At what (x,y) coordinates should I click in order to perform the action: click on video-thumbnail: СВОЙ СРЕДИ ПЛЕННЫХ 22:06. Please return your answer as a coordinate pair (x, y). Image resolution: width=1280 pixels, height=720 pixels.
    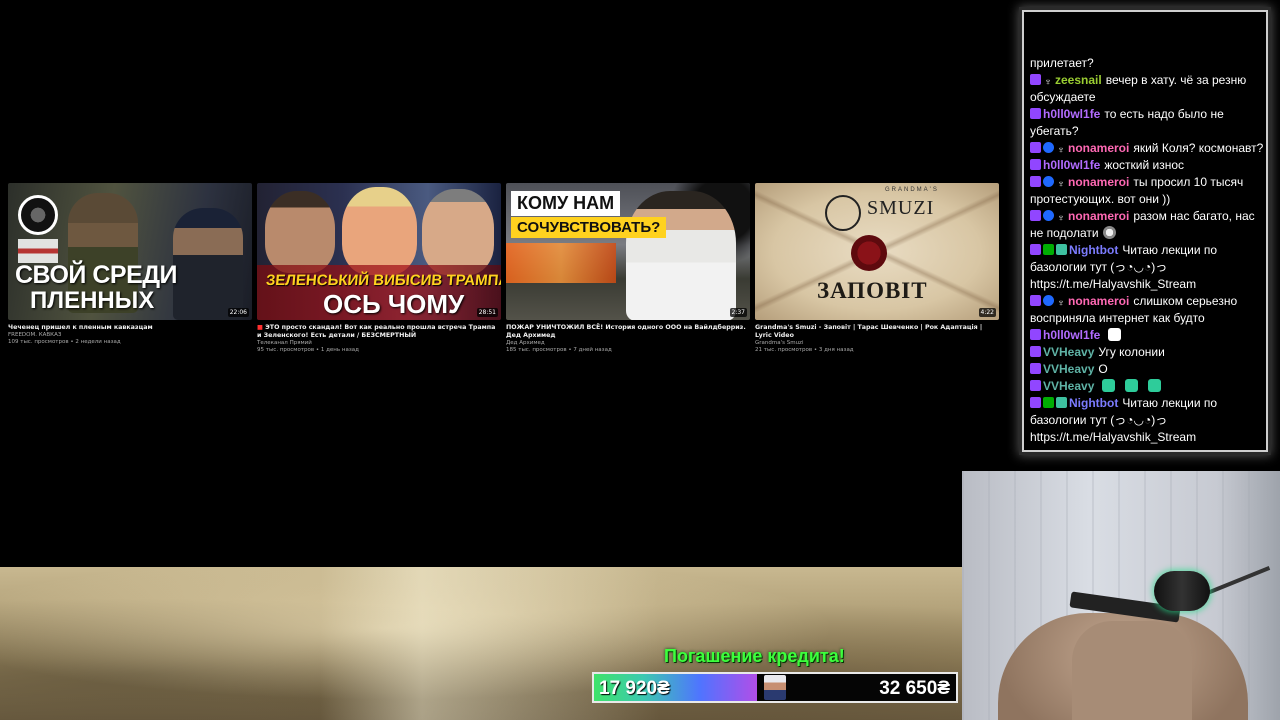
    Looking at the image, I should click on (130, 251).